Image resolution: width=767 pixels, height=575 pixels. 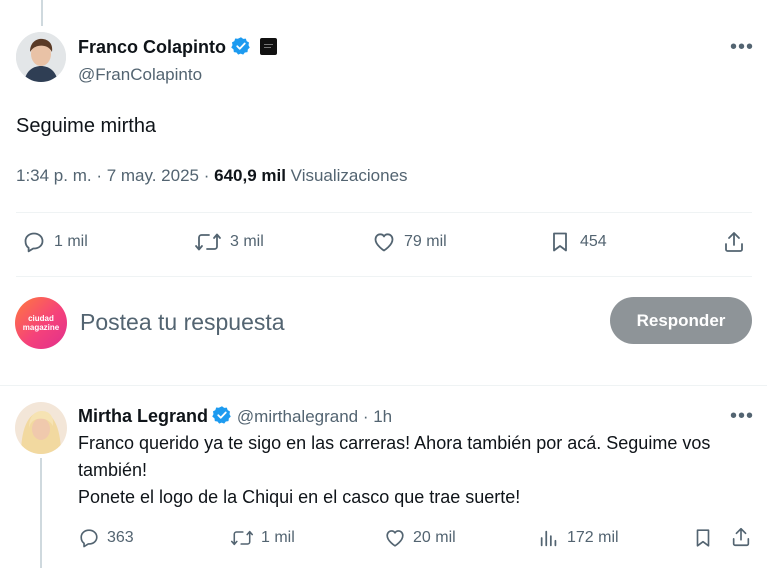 What do you see at coordinates (106, 538) in the screenshot?
I see `reply-reply-button: 363` at bounding box center [106, 538].